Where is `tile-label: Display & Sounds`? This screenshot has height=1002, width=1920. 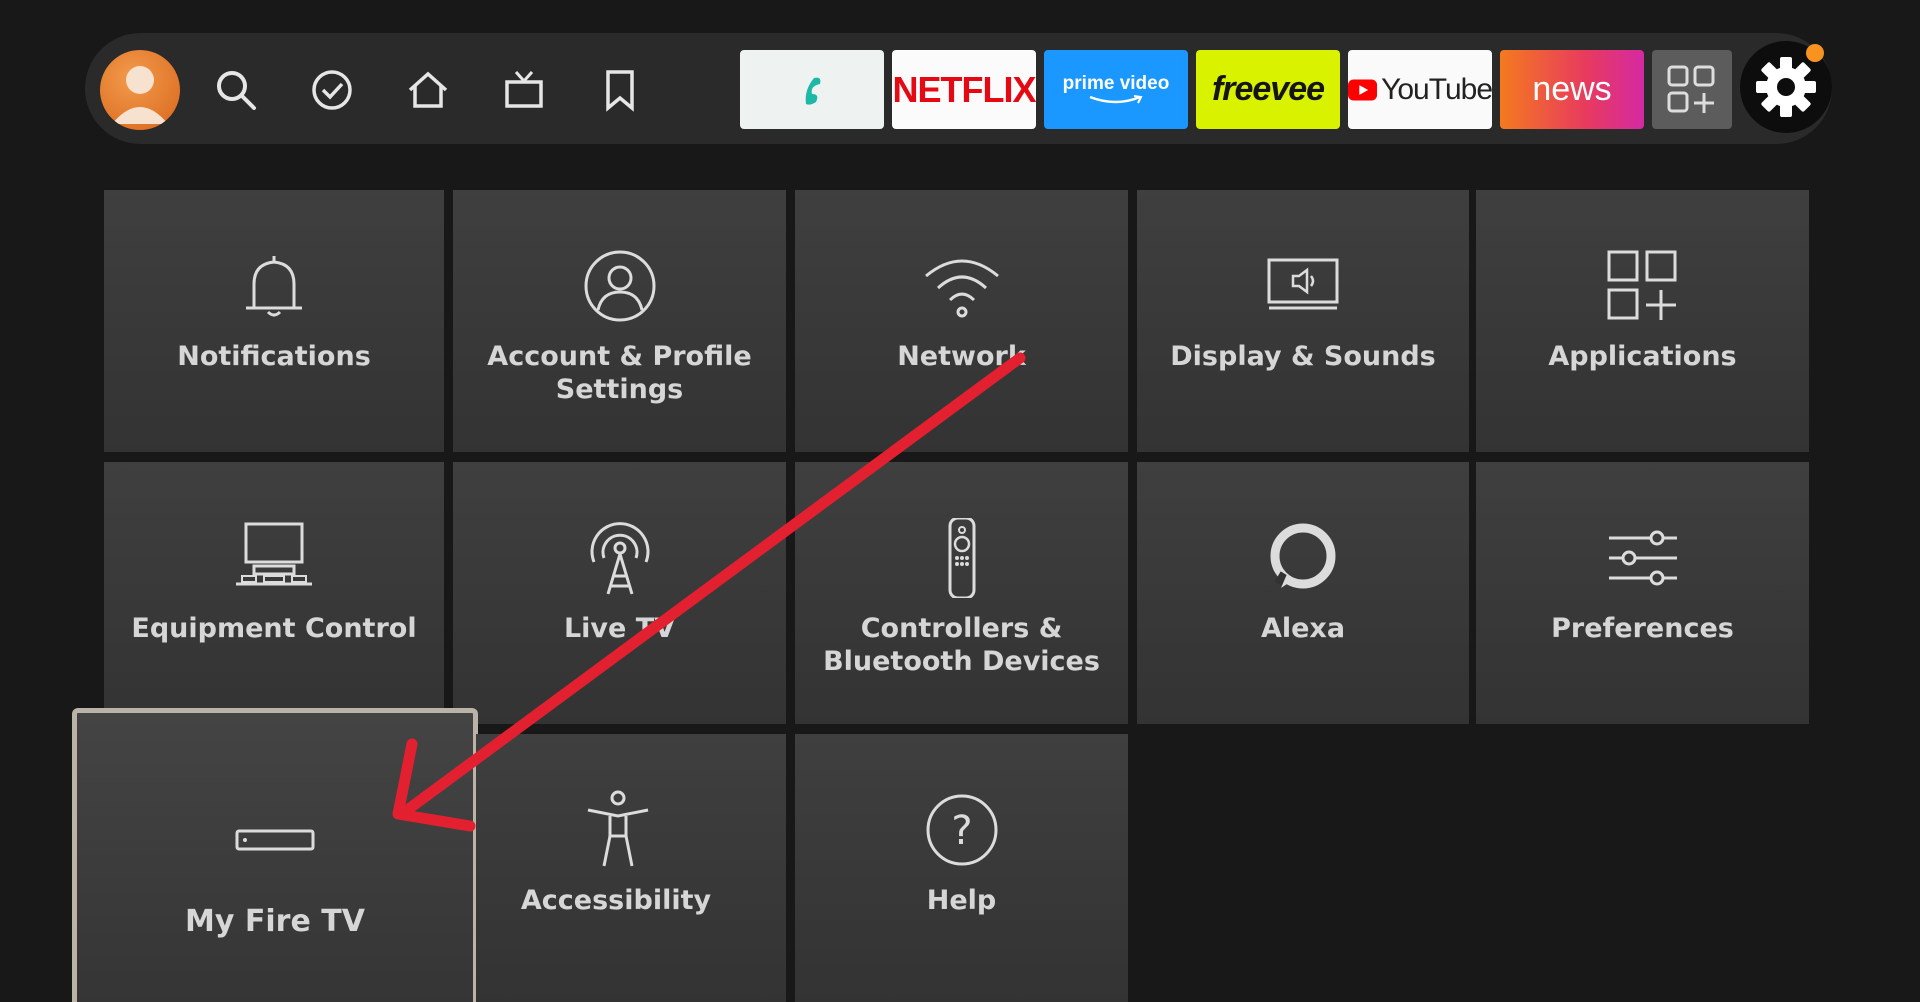
tile-label: Display & Sounds is located at coordinates (1303, 356).